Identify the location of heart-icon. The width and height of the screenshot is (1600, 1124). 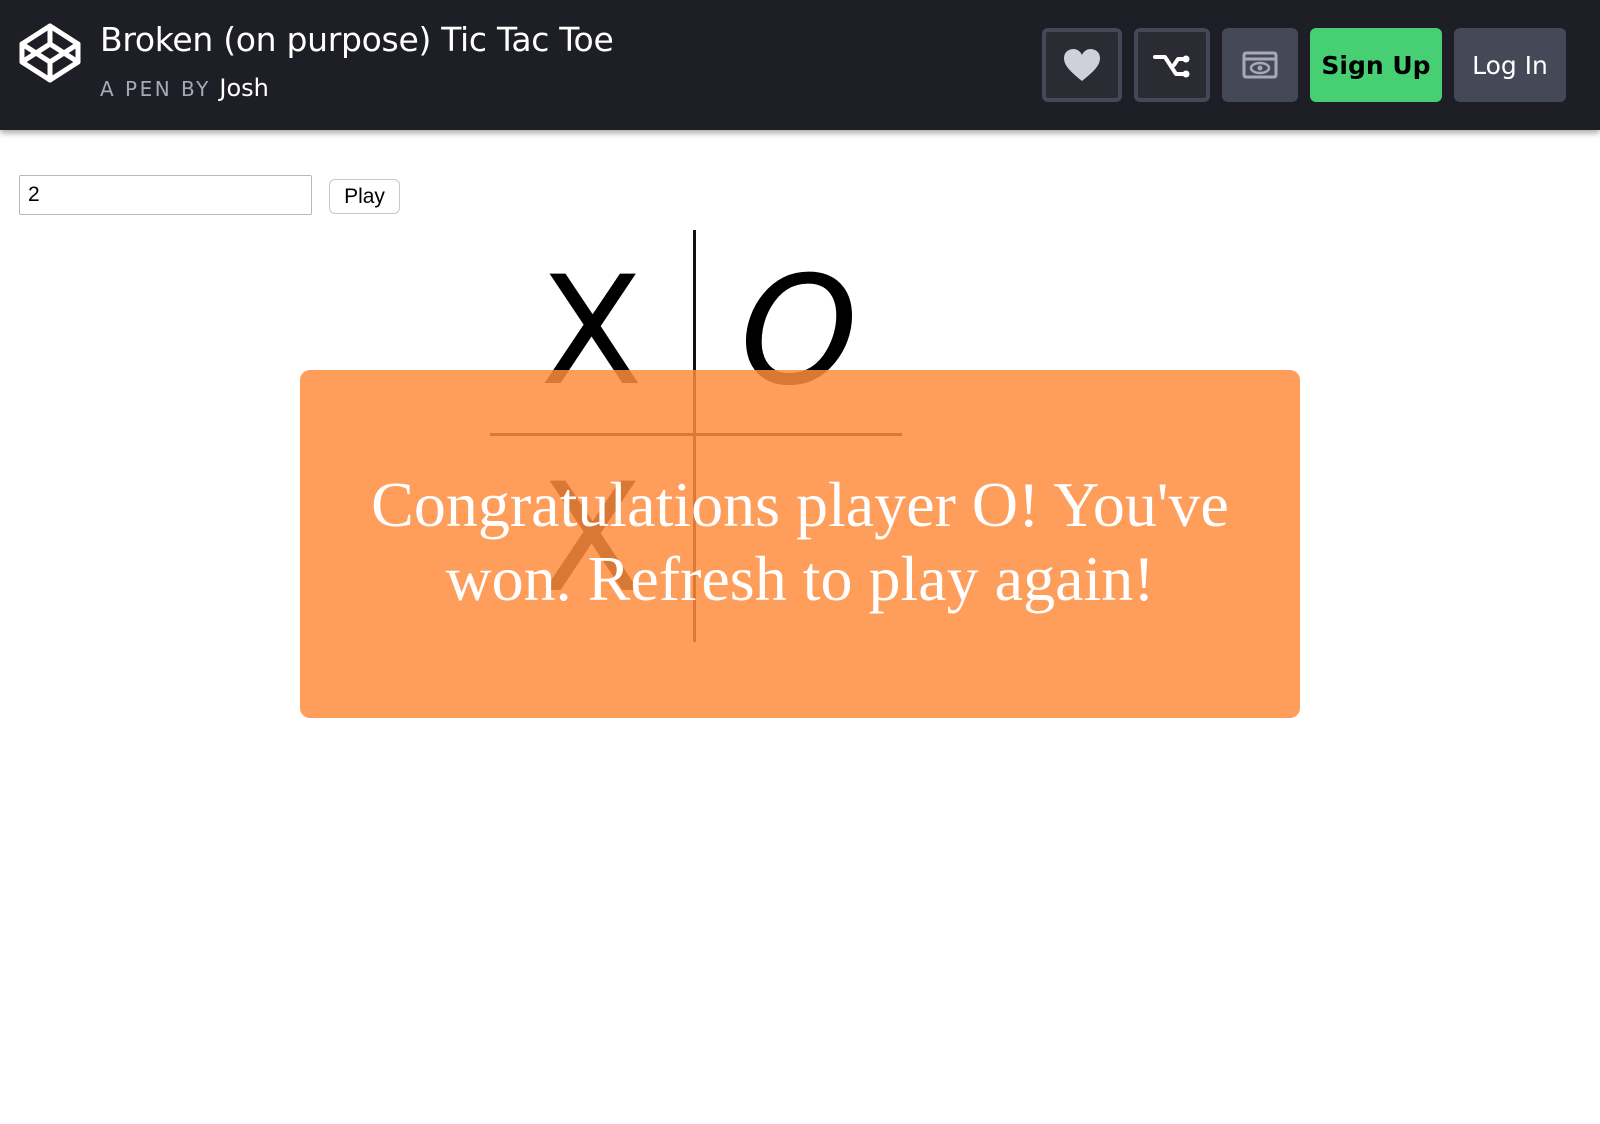
(1082, 65).